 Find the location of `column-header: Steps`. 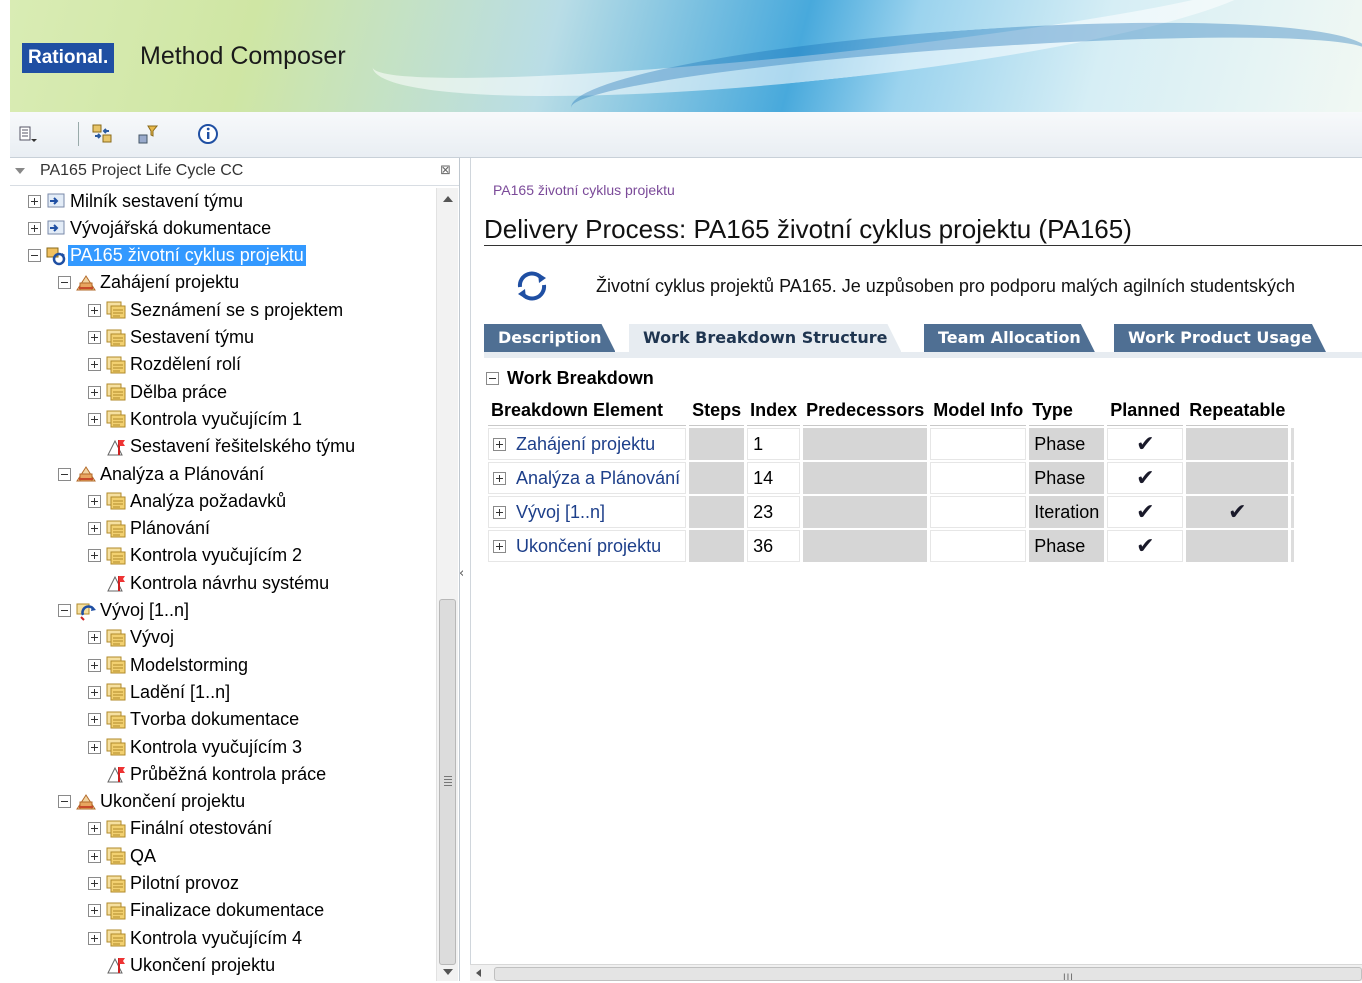

column-header: Steps is located at coordinates (717, 411).